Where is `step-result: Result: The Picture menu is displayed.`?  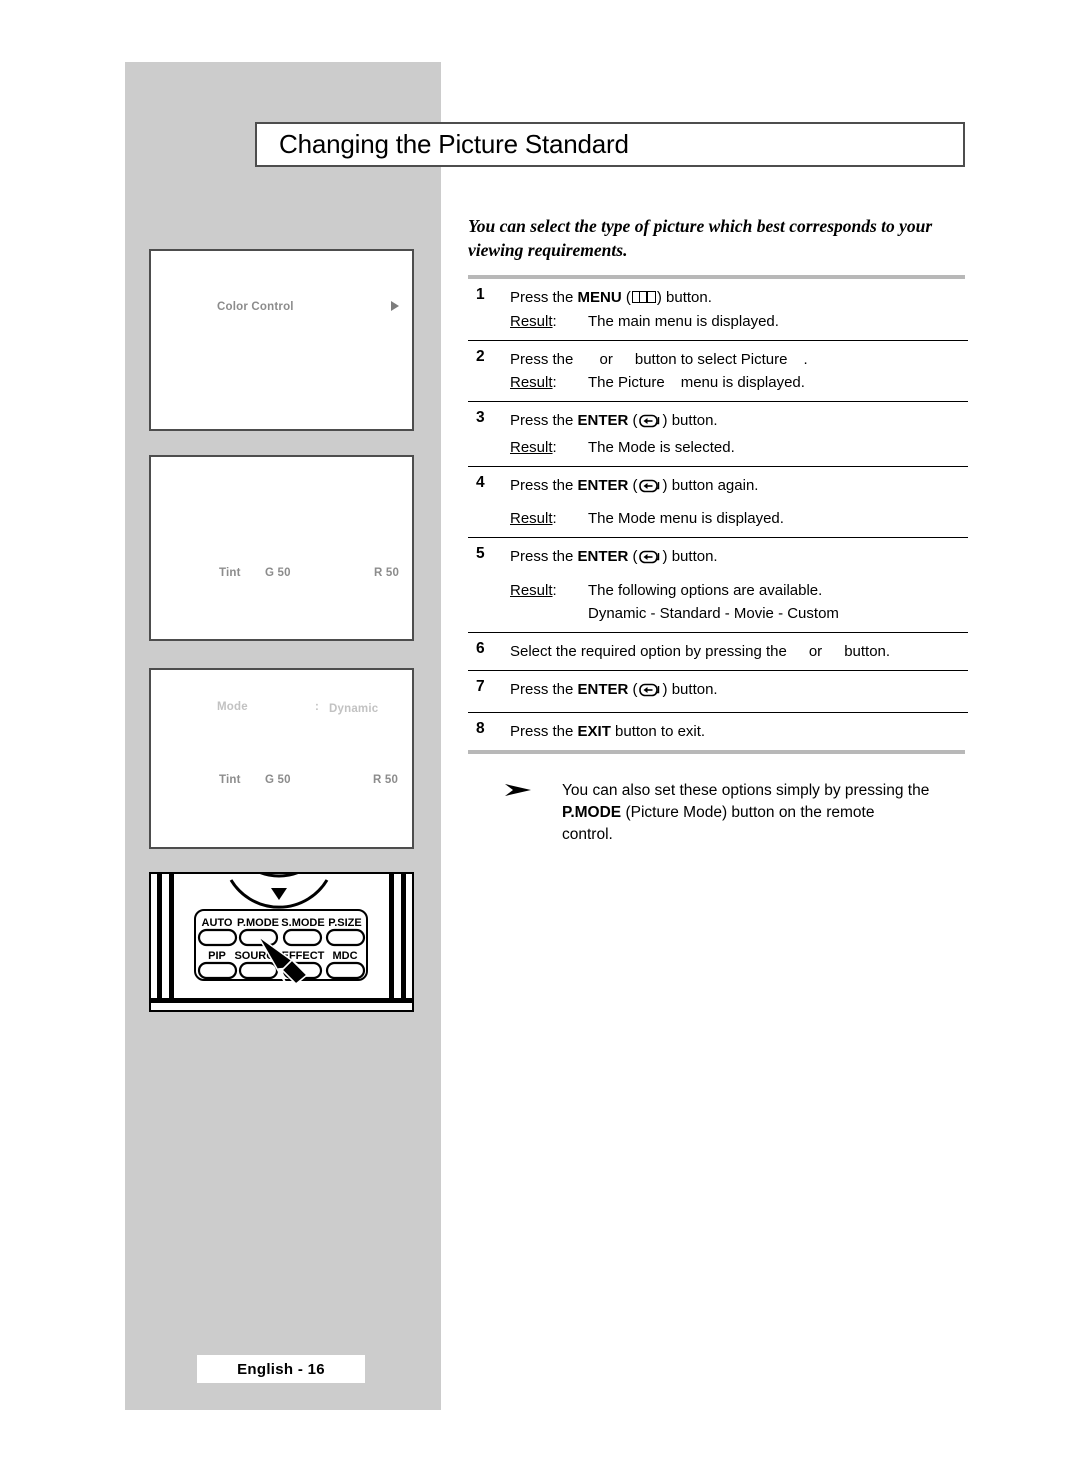 step-result: Result: The Picture menu is displayed. is located at coordinates (739, 382).